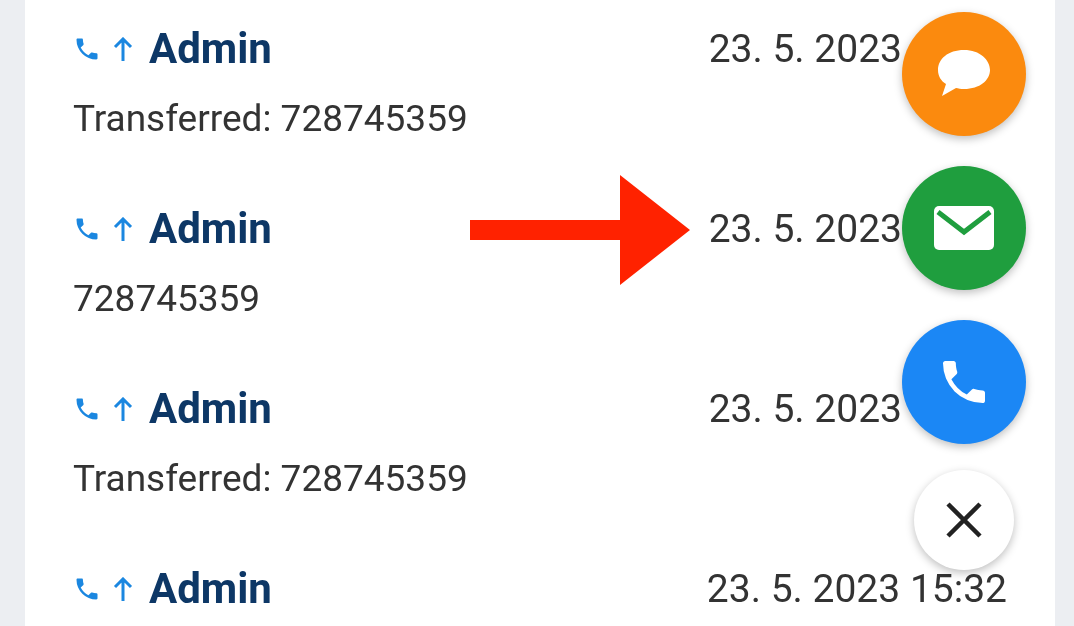  I want to click on call-date: 23. 5. 2023 15:32, so click(856, 589).